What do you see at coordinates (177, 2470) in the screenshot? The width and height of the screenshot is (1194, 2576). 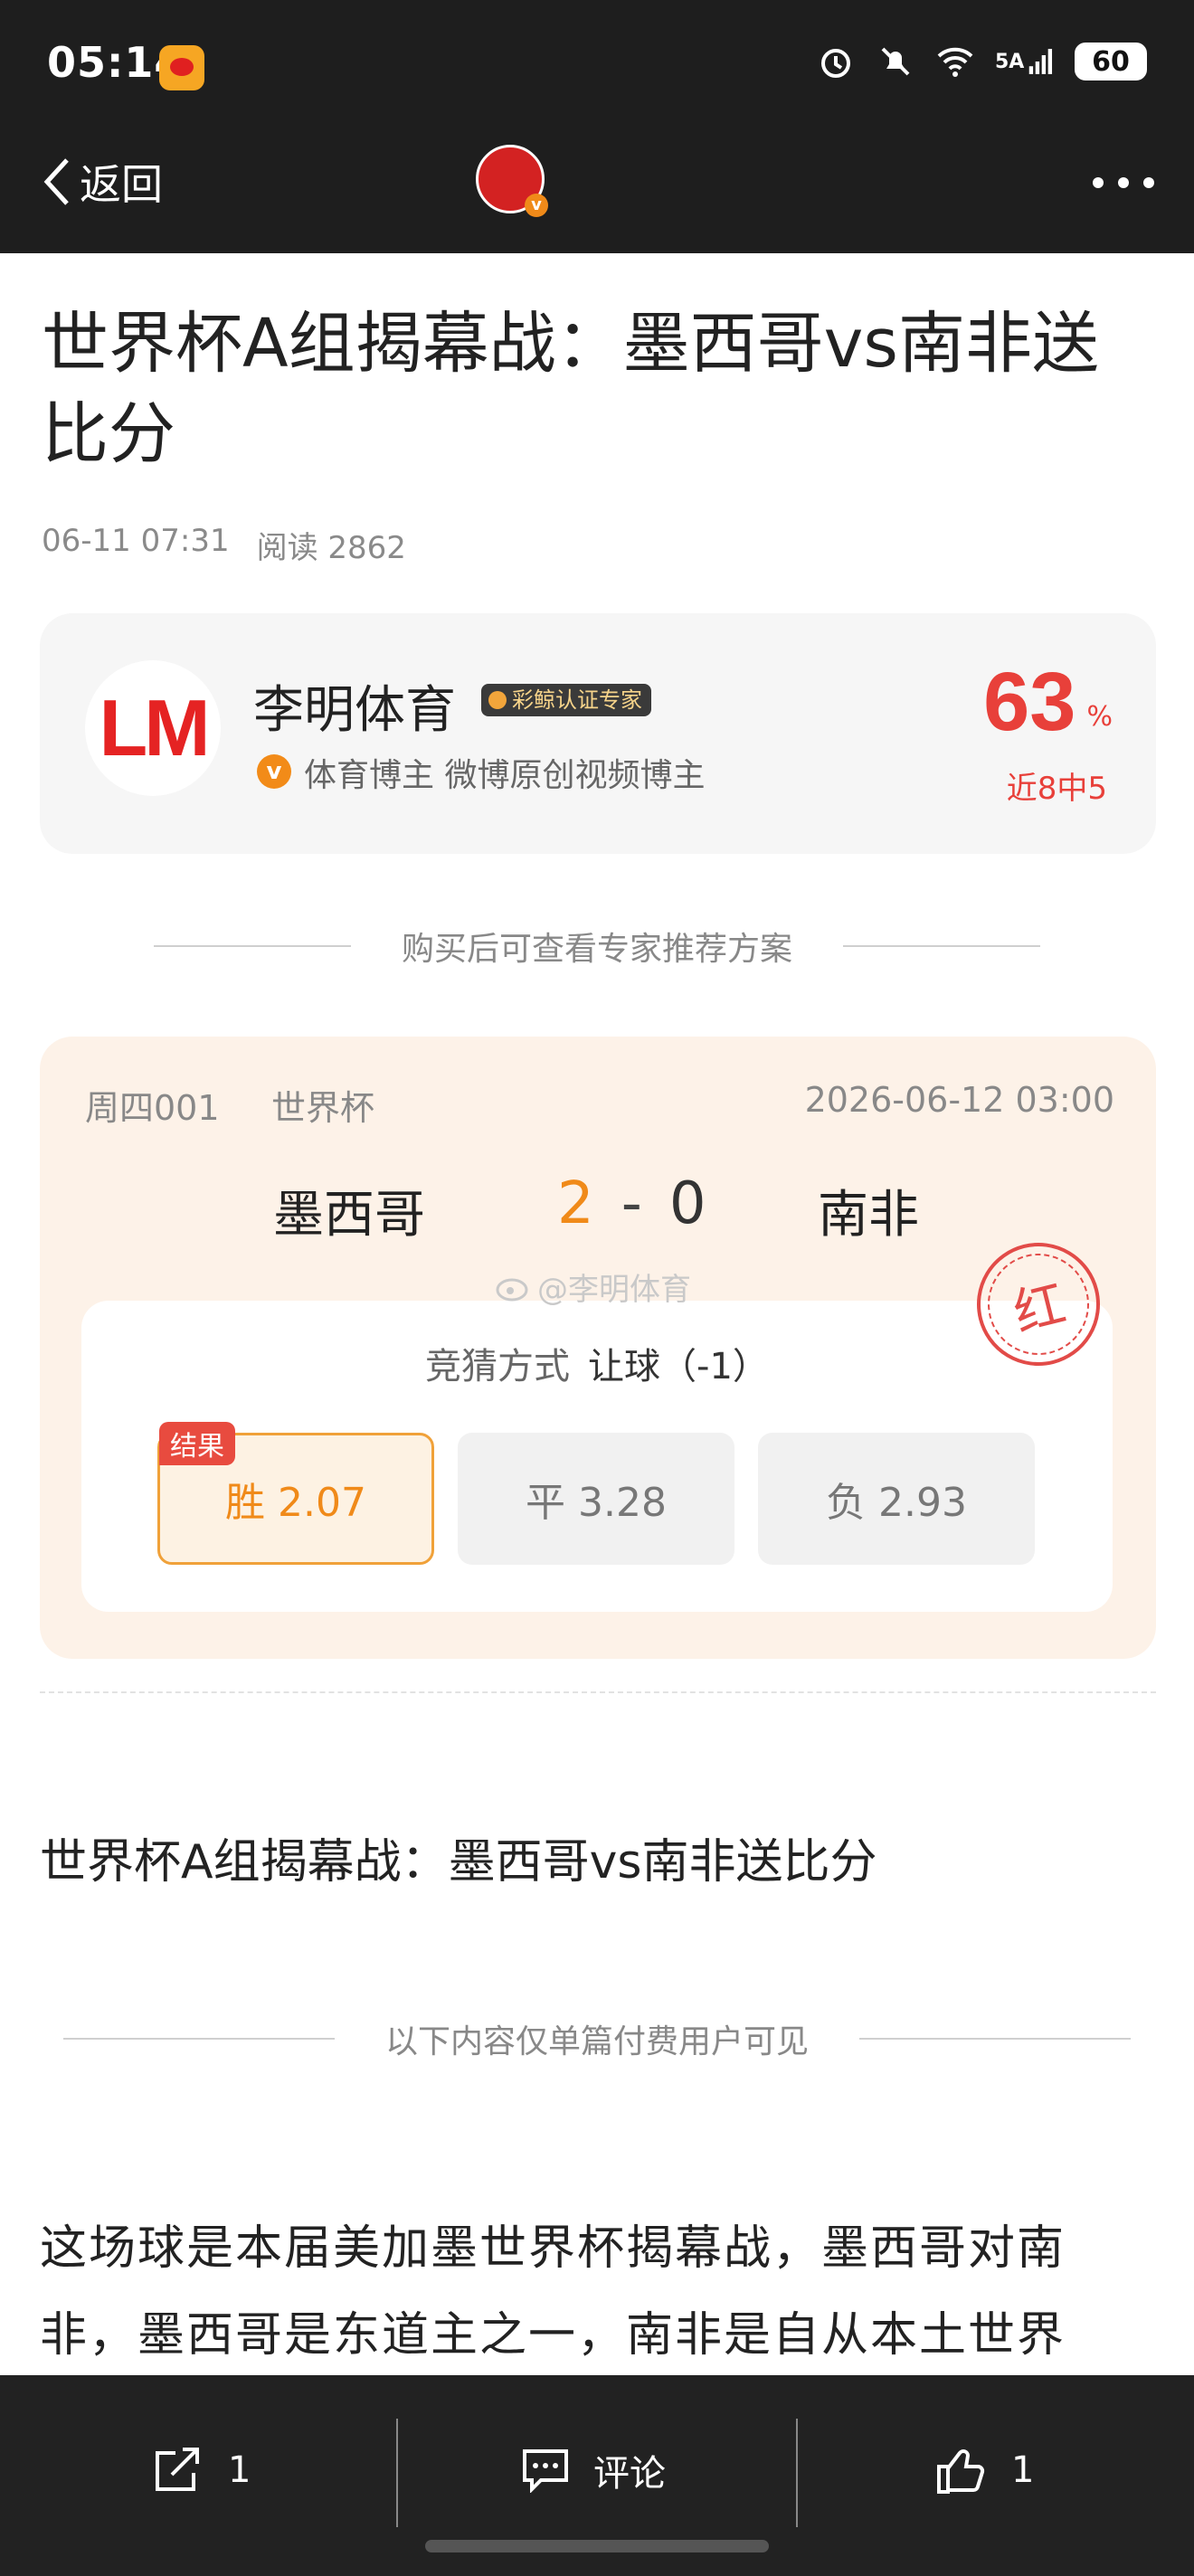 I see `share-icon` at bounding box center [177, 2470].